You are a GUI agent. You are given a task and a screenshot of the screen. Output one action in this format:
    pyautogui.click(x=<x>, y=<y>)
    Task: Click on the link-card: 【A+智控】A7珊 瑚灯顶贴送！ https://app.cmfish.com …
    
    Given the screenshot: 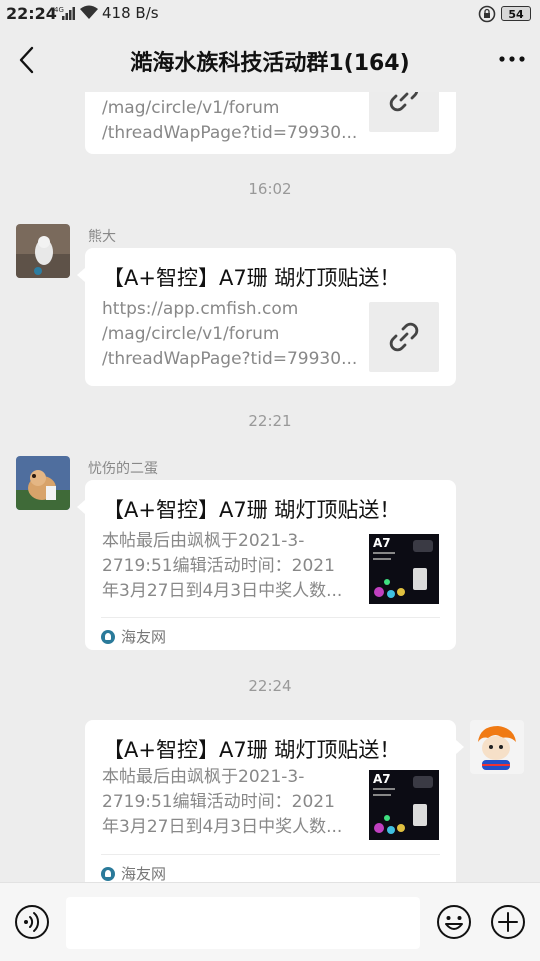 What is the action you would take?
    pyautogui.click(x=270, y=317)
    